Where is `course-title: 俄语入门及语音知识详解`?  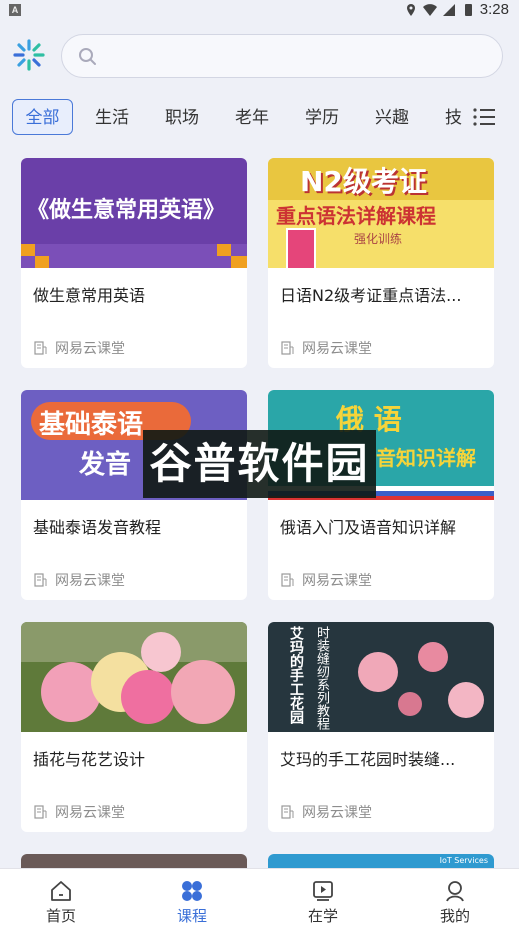 course-title: 俄语入门及语音知识详解 is located at coordinates (368, 527).